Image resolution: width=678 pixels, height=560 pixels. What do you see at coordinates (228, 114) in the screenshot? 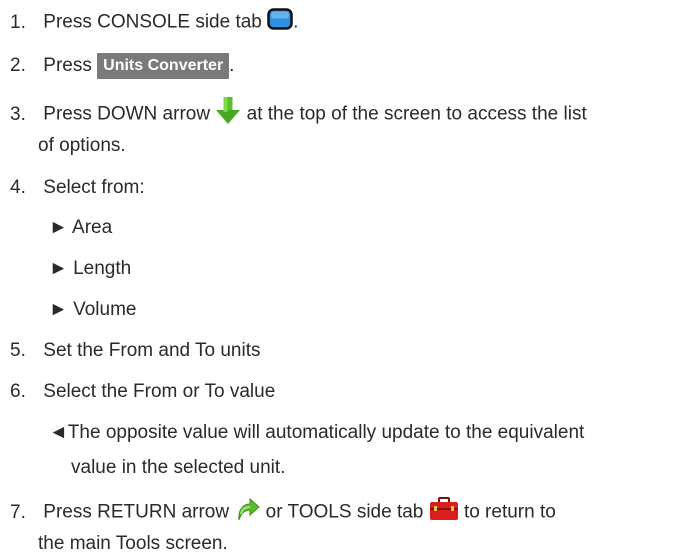
I see `down-arrow-icon` at bounding box center [228, 114].